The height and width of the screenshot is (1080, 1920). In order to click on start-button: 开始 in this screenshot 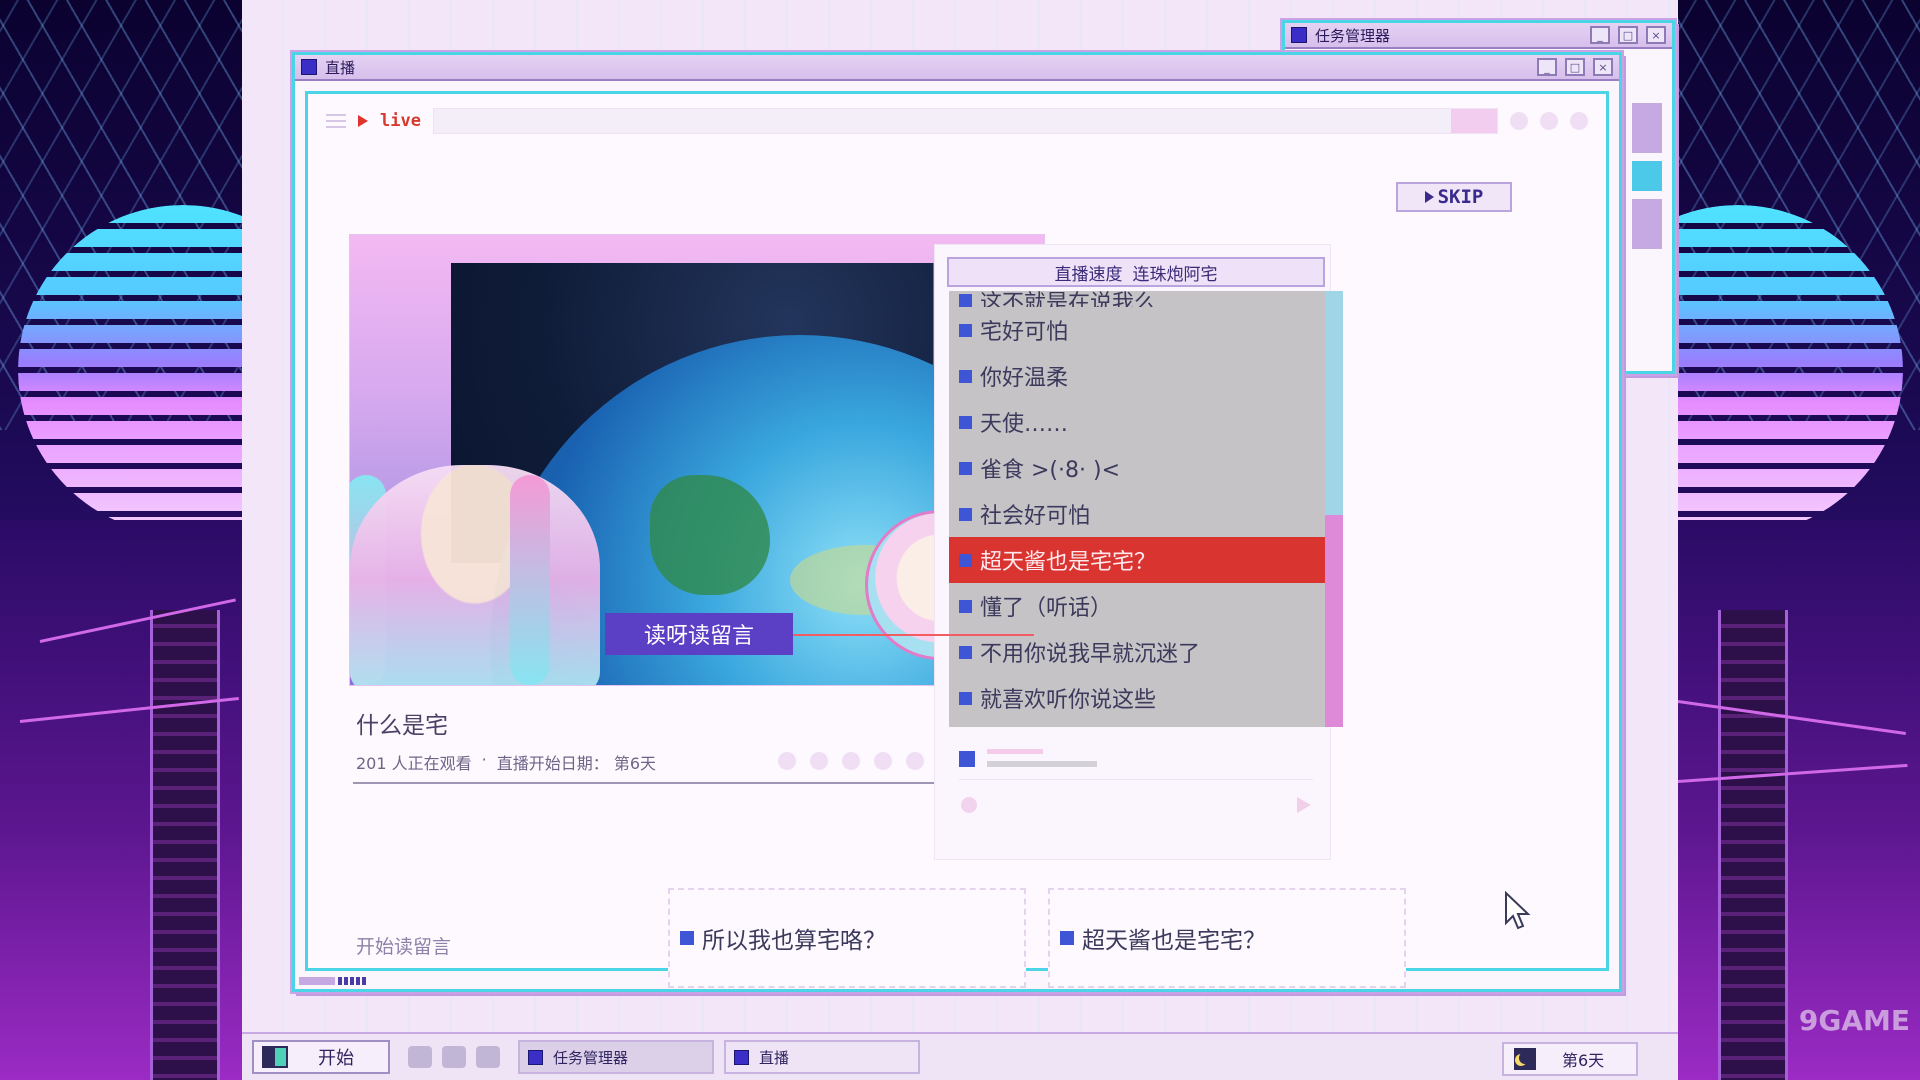, I will do `click(321, 1057)`.